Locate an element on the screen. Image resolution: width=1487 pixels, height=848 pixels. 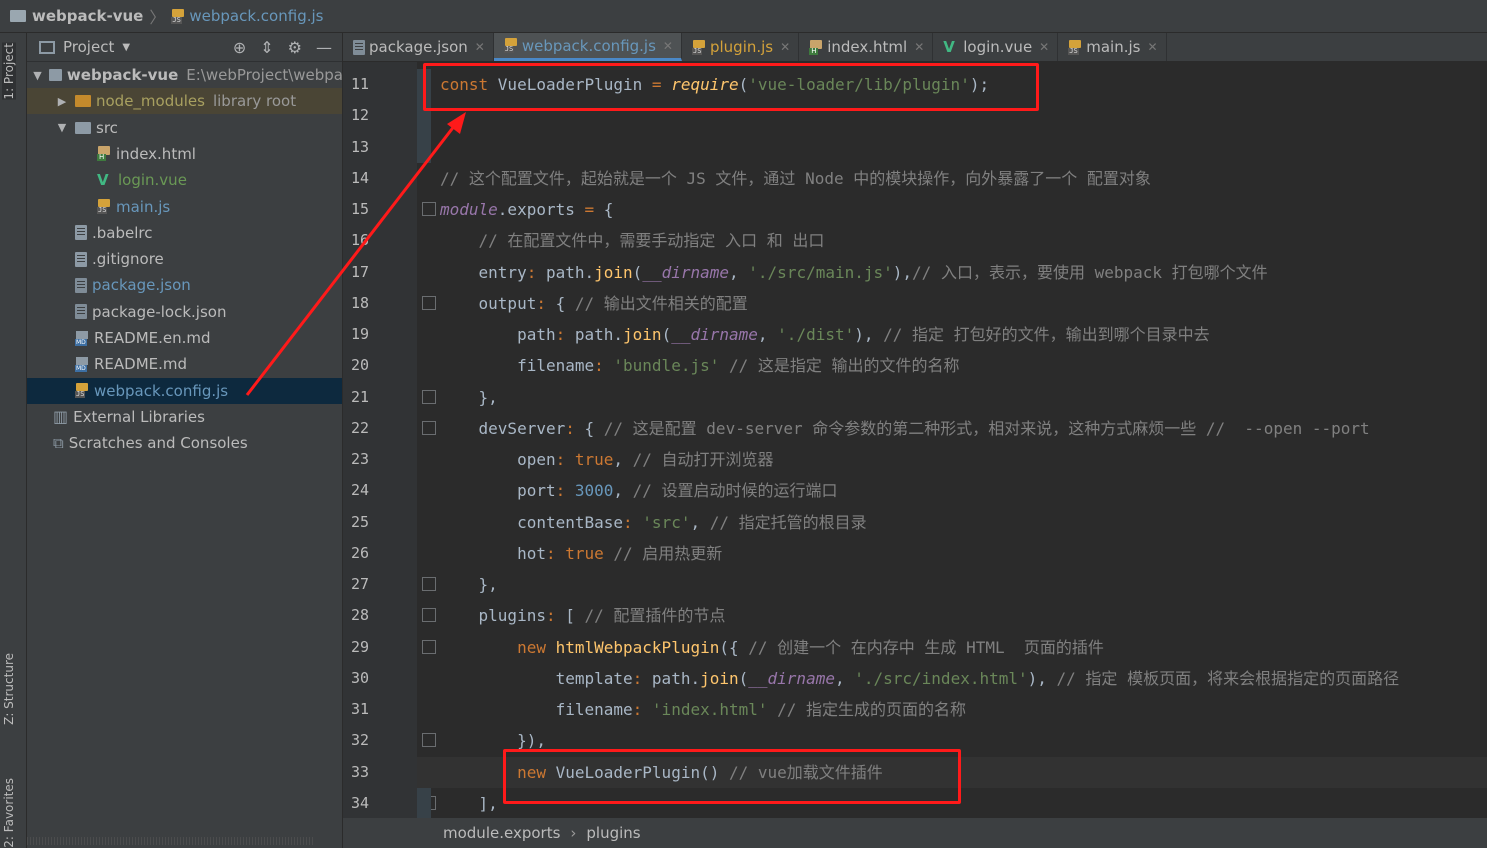
editor-tab: plugin.js ✕ is located at coordinates (741, 47).